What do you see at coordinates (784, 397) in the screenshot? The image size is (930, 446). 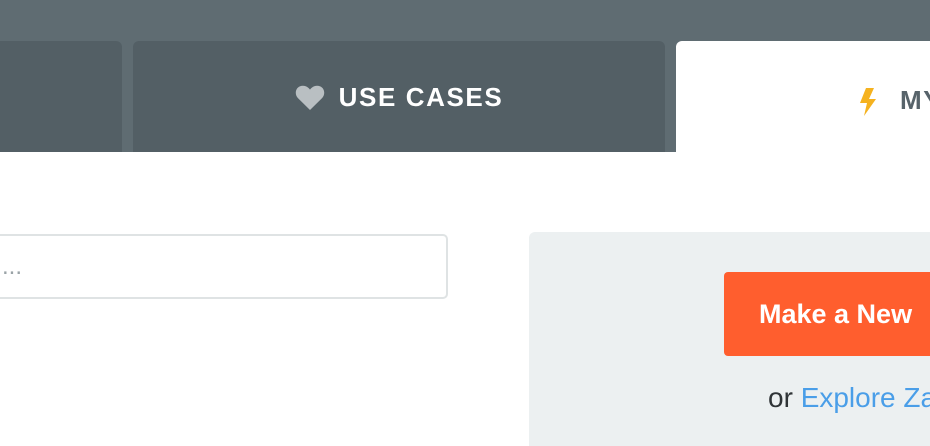 I see `or-text: or` at bounding box center [784, 397].